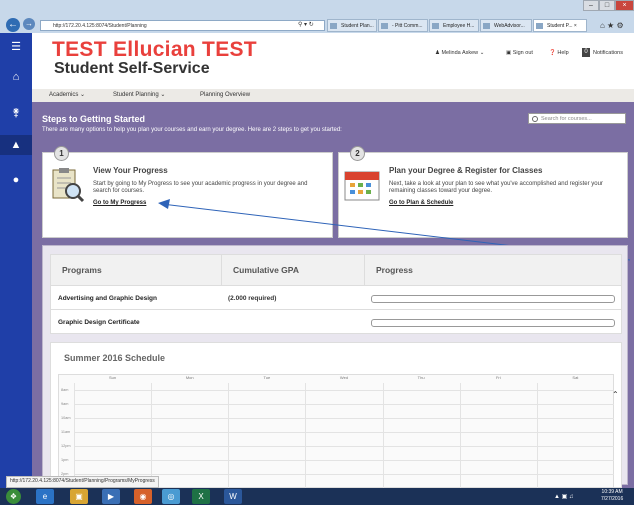  What do you see at coordinates (66, 418) in the screenshot?
I see `calendar-time-label: 10am` at bounding box center [66, 418].